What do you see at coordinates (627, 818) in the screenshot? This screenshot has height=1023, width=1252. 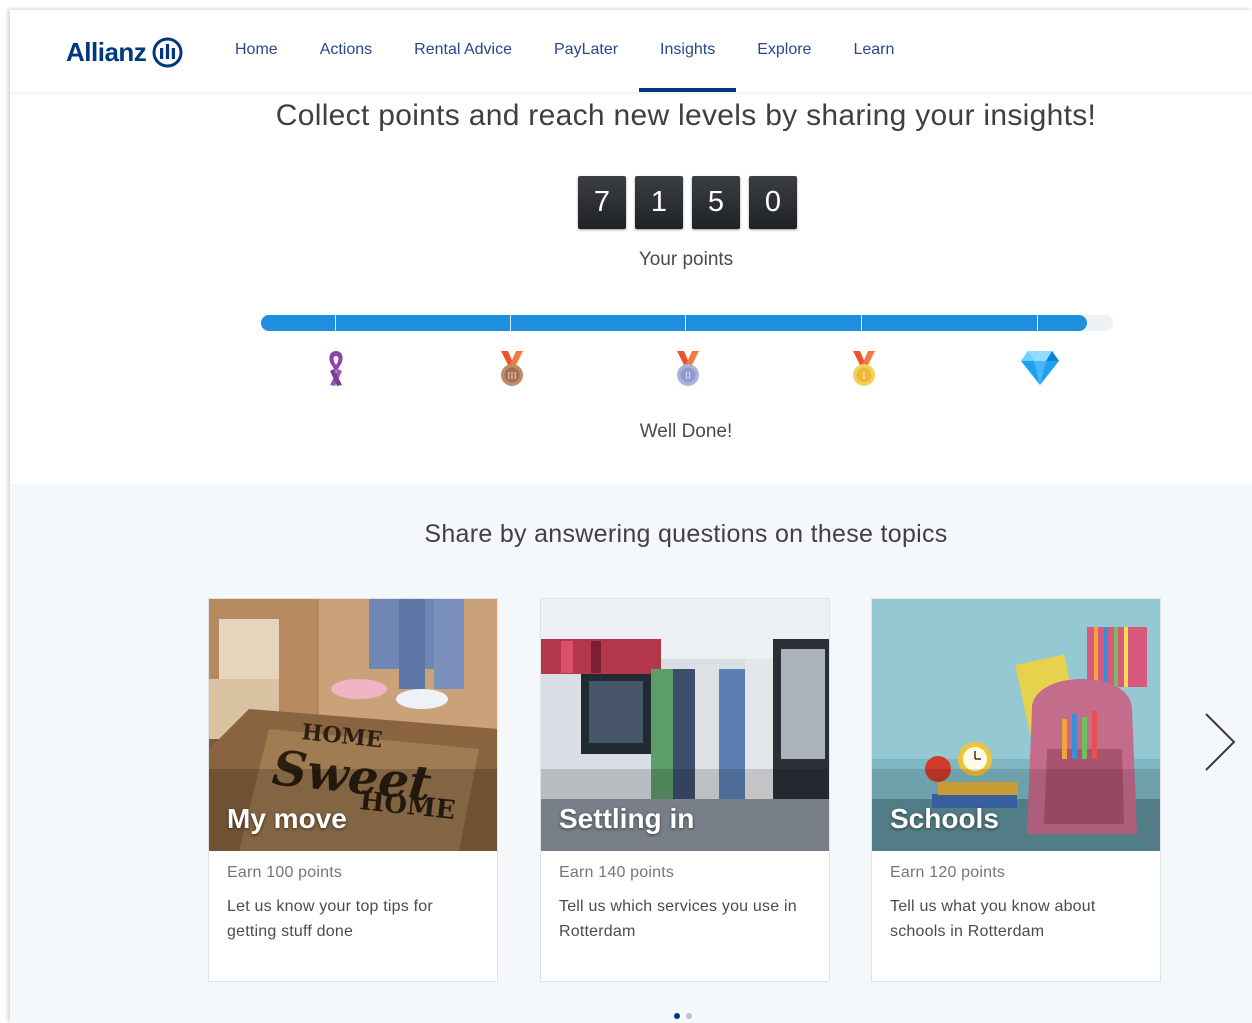 I see `card-title: Settling in` at bounding box center [627, 818].